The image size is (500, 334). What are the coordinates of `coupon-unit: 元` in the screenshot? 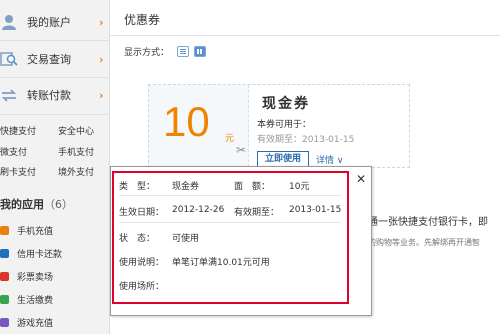 It's located at (230, 139).